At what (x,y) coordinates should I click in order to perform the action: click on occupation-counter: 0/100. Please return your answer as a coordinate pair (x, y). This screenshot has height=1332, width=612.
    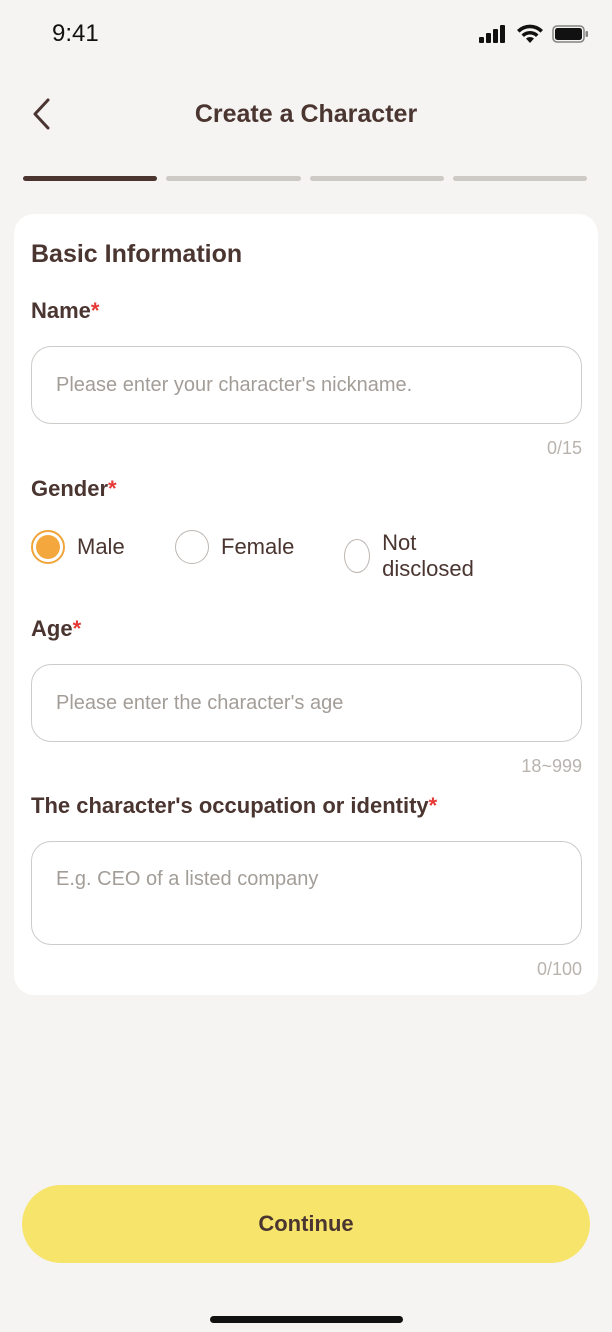
    Looking at the image, I should click on (559, 969).